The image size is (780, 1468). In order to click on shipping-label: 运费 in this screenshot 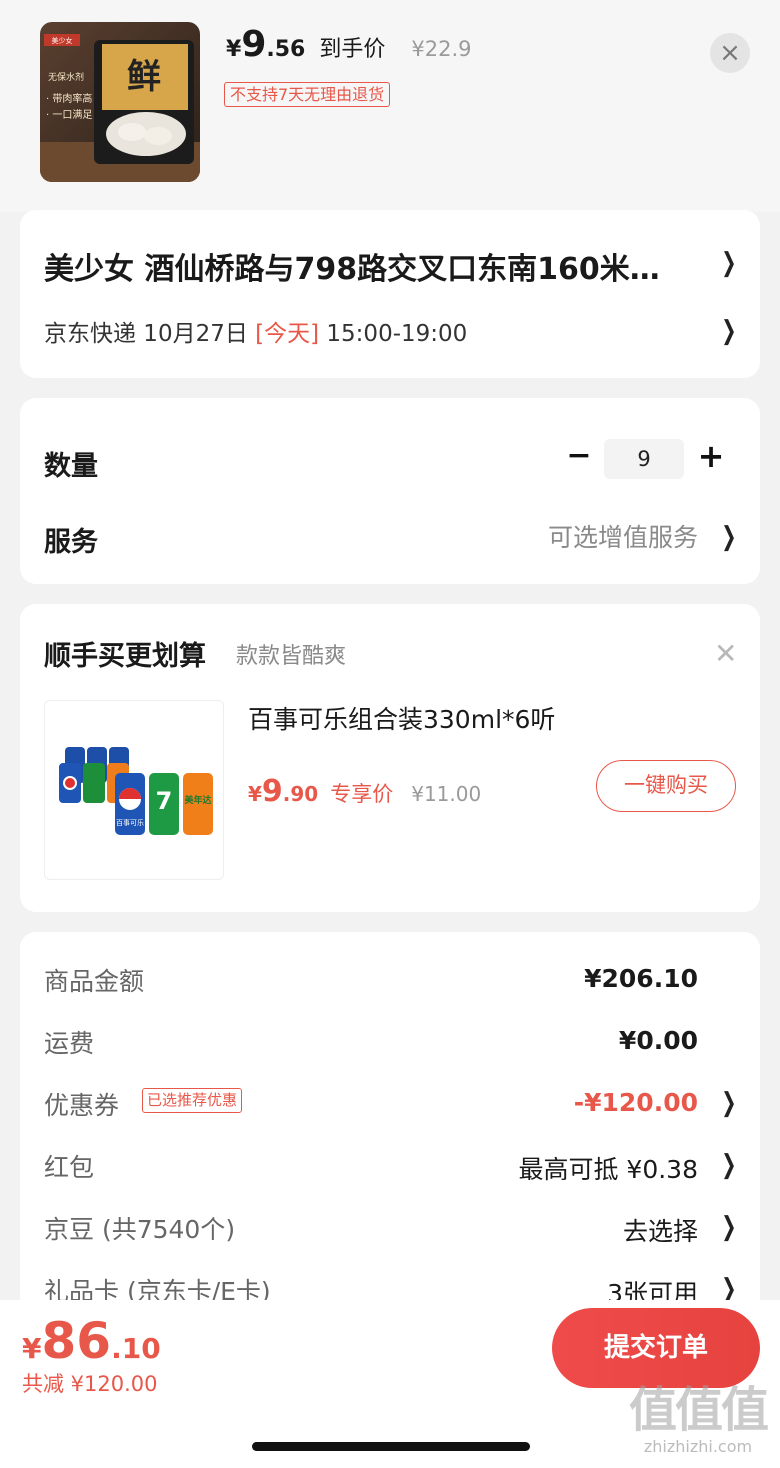, I will do `click(69, 1043)`.